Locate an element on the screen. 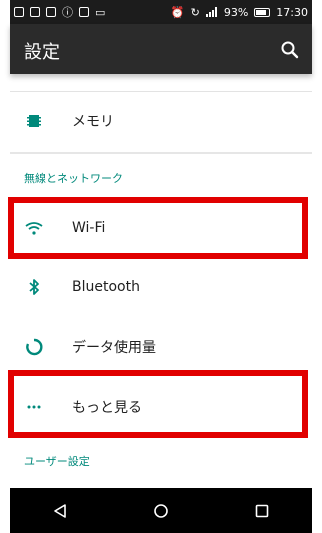 This screenshot has width=322, height=533. setting-item-more: もっと見る is located at coordinates (161, 407).